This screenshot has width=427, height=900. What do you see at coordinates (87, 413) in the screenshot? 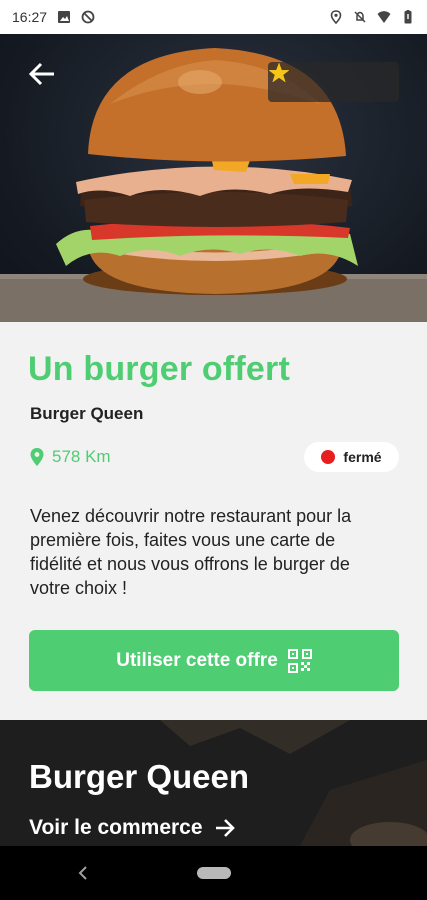
I see `merchant-name: Burger Queen` at bounding box center [87, 413].